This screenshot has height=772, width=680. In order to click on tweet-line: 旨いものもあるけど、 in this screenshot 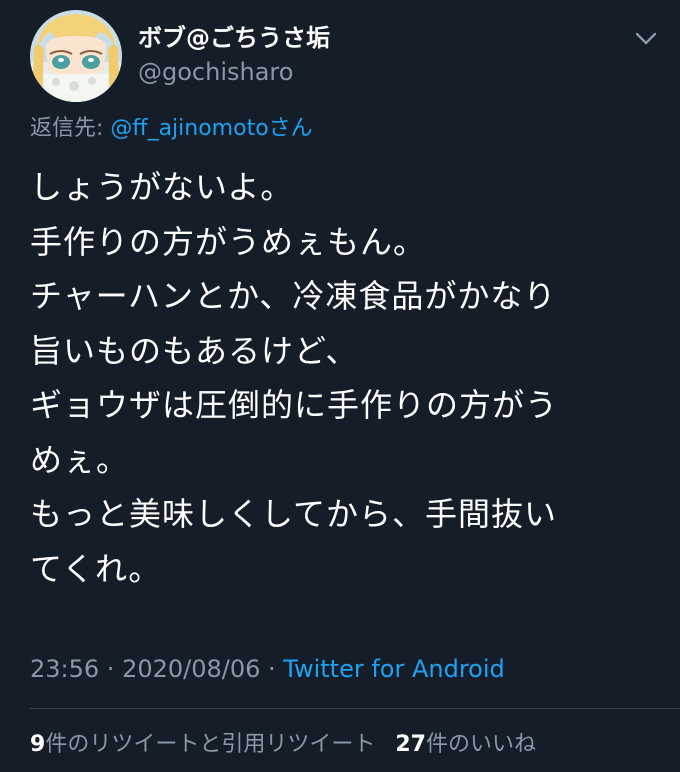, I will do `click(194, 350)`.